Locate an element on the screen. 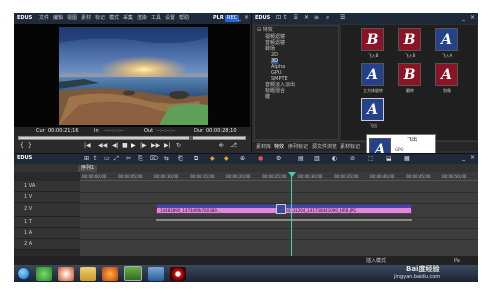 This screenshot has height=294, width=500. effect-thumb-3: A is located at coordinates (446, 39).